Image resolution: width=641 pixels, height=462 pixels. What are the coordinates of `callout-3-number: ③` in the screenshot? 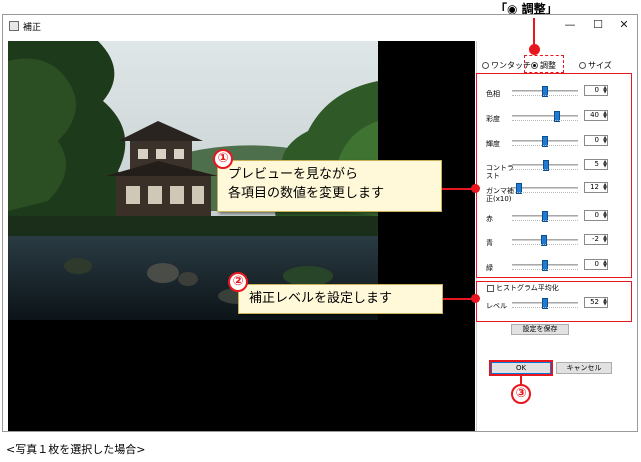 It's located at (521, 394).